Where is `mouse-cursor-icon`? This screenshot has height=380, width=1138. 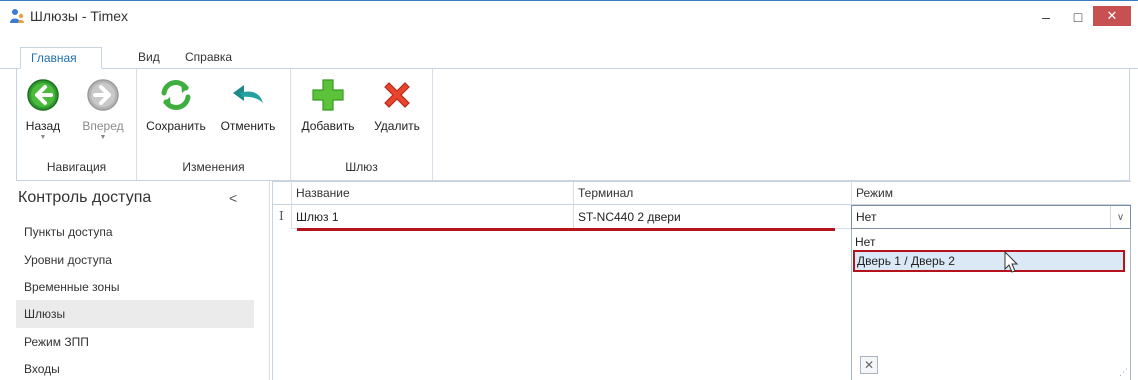 mouse-cursor-icon is located at coordinates (1011, 262).